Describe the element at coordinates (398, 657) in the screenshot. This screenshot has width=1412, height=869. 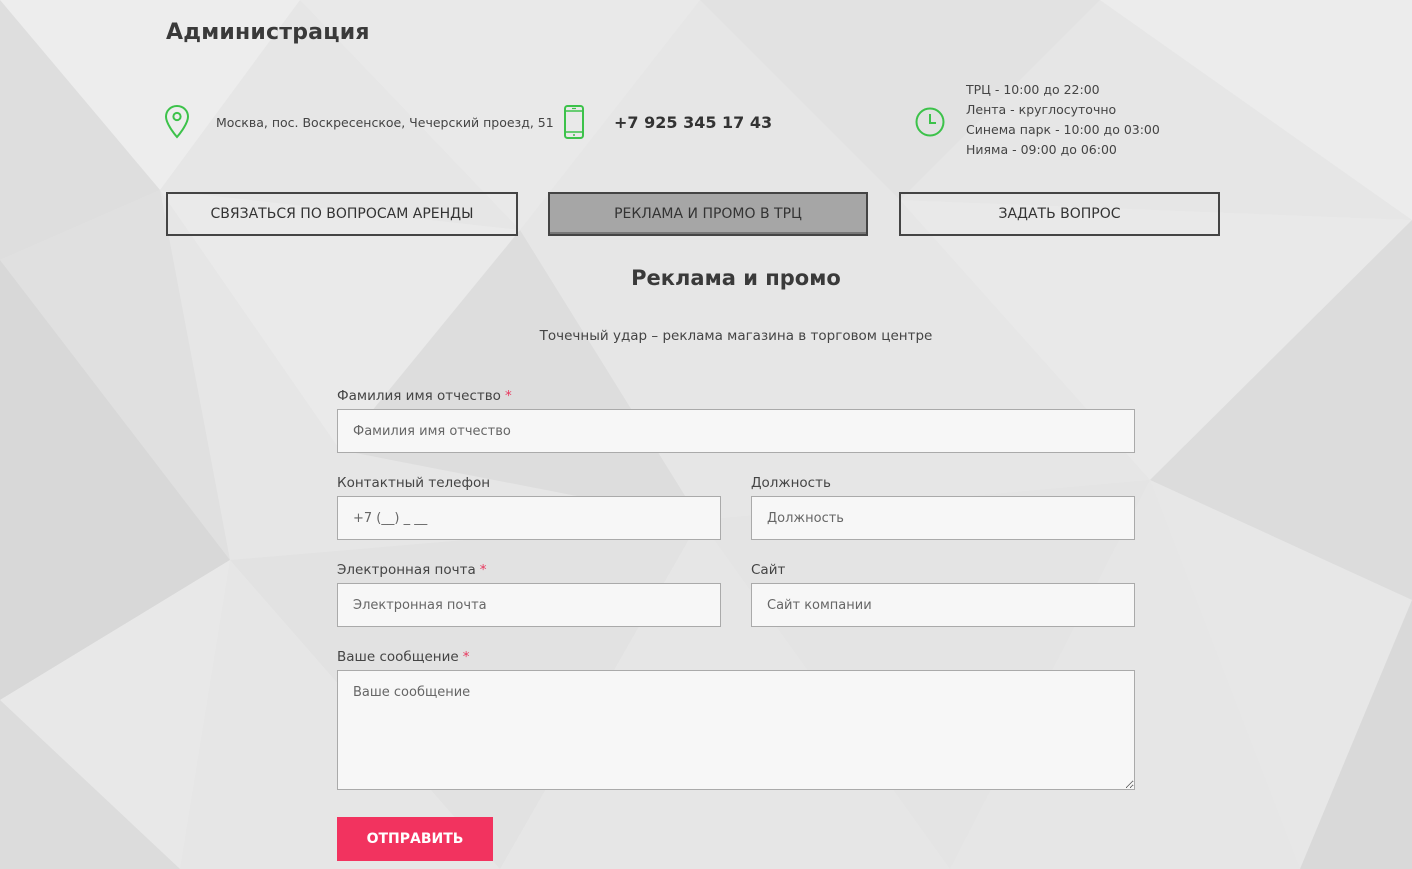
I see `message-label-text: Ваше сообщение` at that location.